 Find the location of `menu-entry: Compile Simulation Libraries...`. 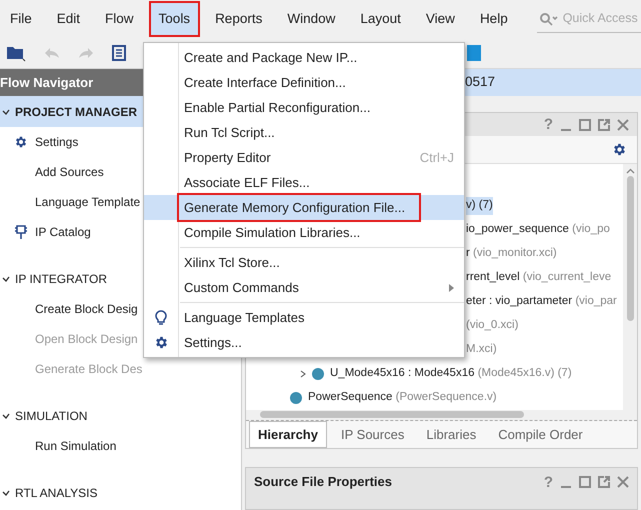

menu-entry: Compile Simulation Libraries... is located at coordinates (304, 232).